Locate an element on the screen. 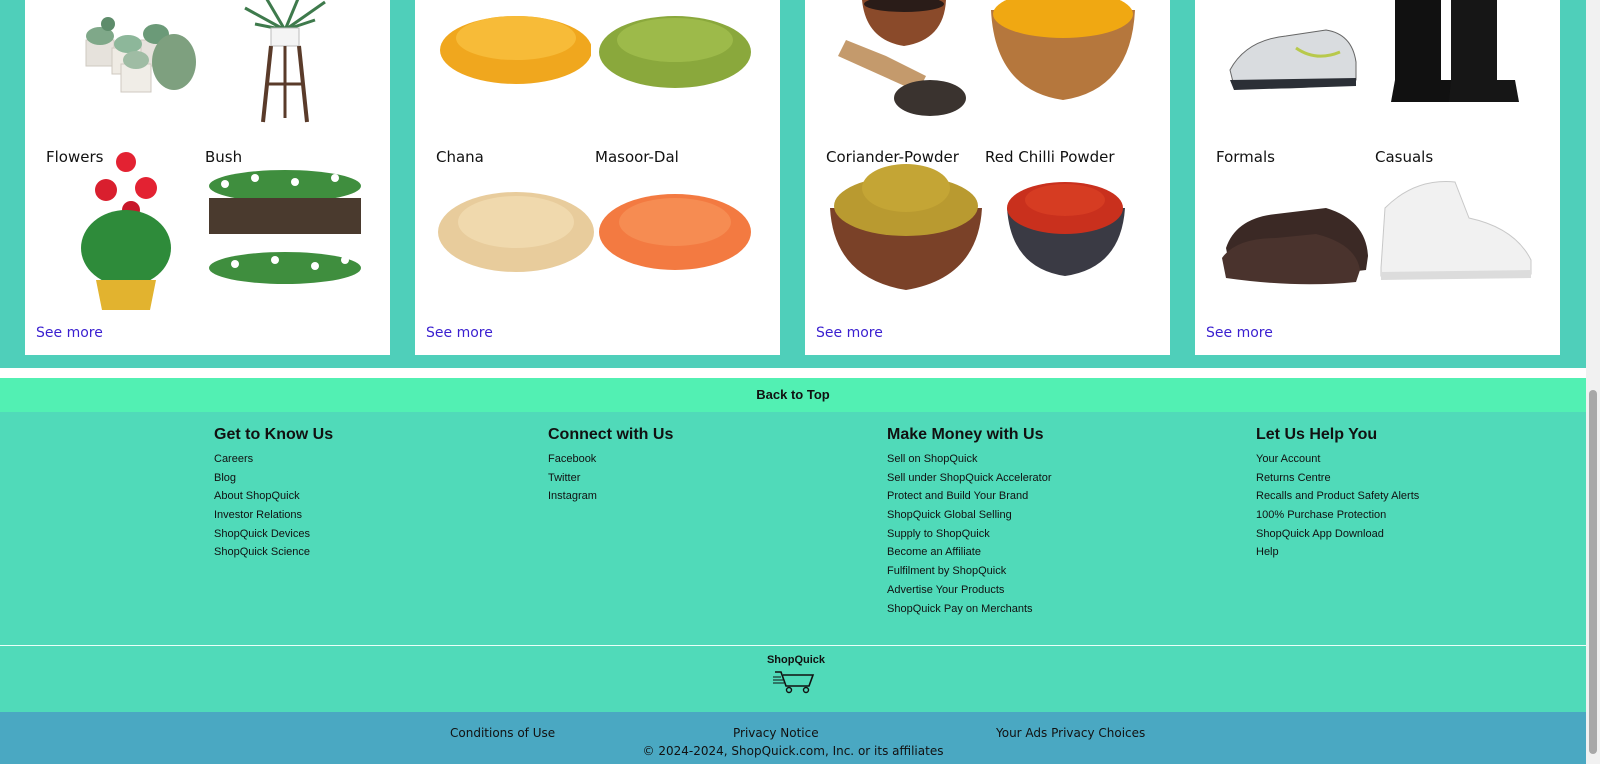 The height and width of the screenshot is (764, 1600). card-item-pepper is located at coordinates (903, 65).